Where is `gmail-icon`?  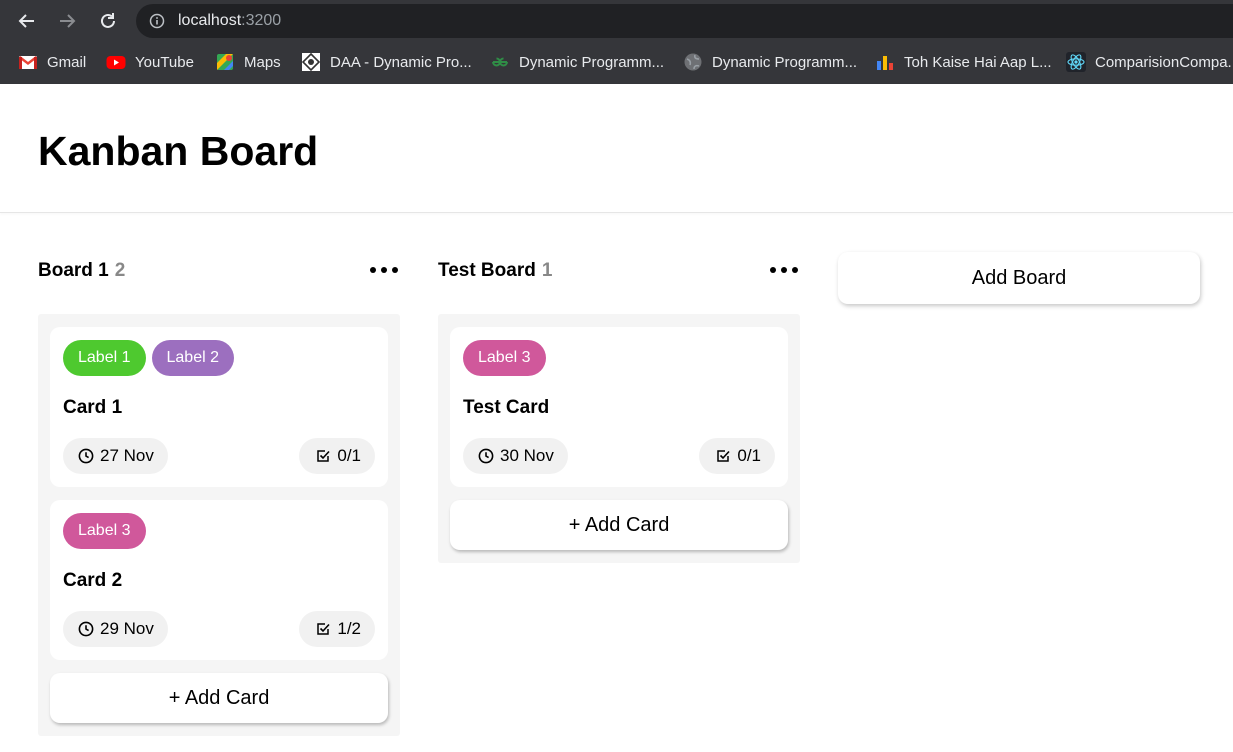 gmail-icon is located at coordinates (28, 62).